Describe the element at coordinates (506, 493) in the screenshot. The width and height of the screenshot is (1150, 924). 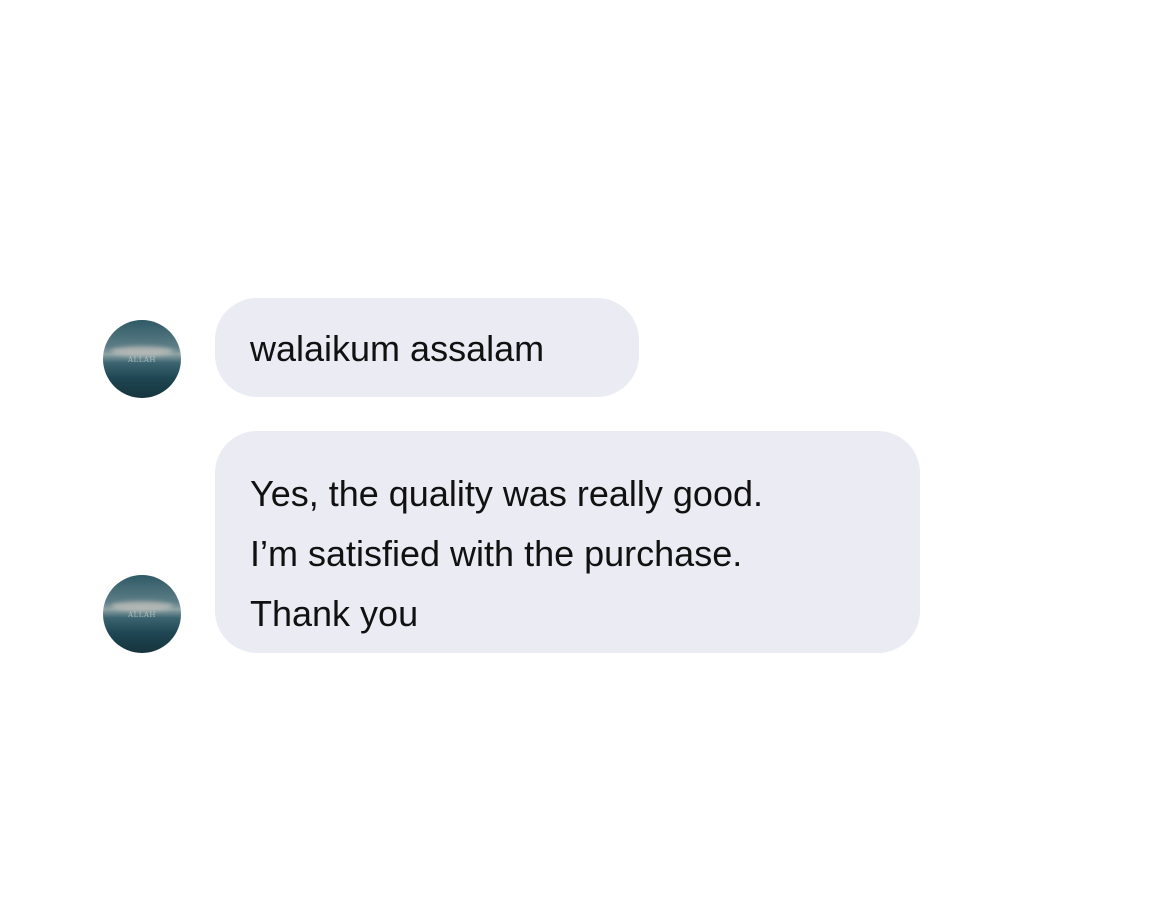
I see `message-text: Yes, the quality was really good.` at that location.